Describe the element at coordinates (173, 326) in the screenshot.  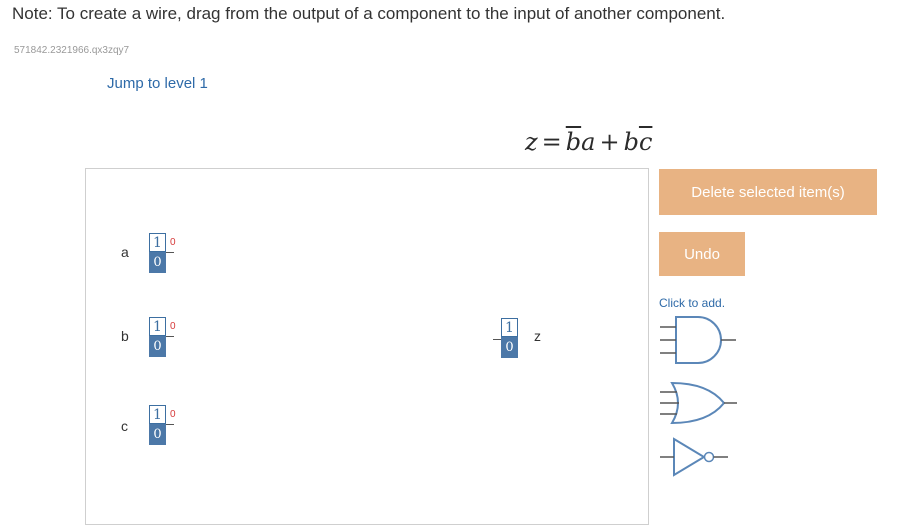
I see `output-value-b: 0` at that location.